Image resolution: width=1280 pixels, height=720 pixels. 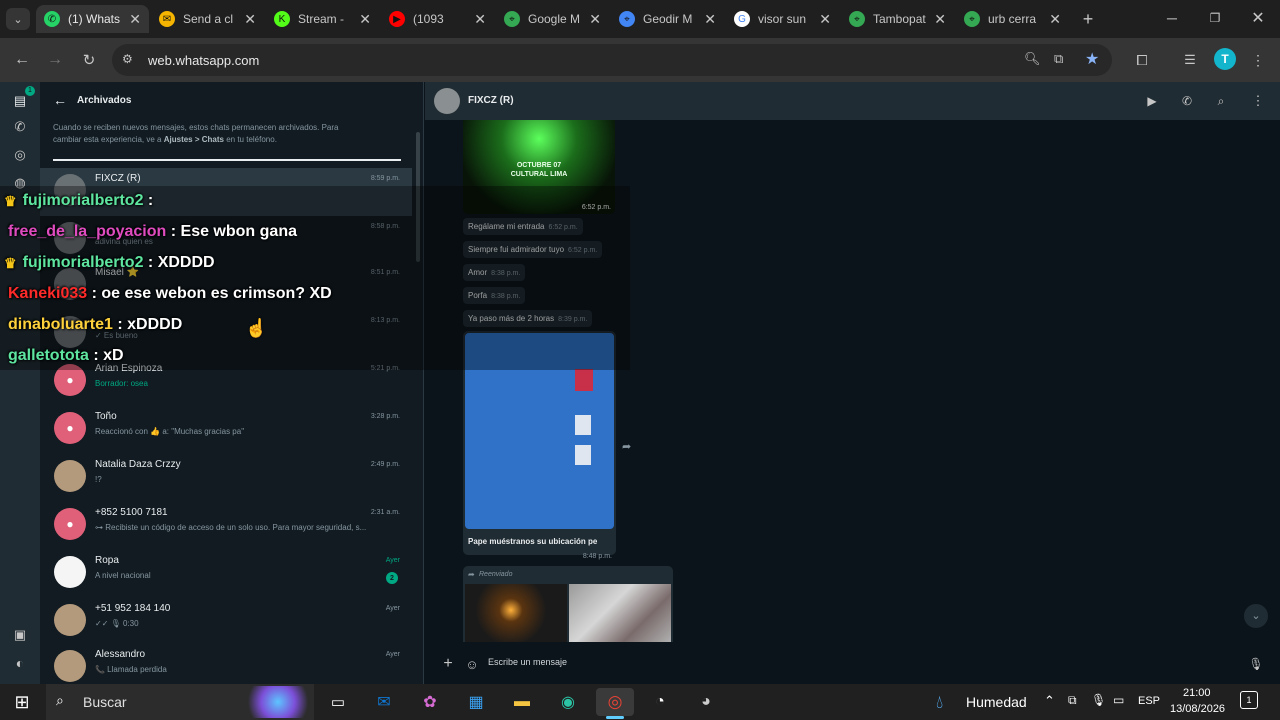 I want to click on tab-favicon-icon: K, so click(x=282, y=19).